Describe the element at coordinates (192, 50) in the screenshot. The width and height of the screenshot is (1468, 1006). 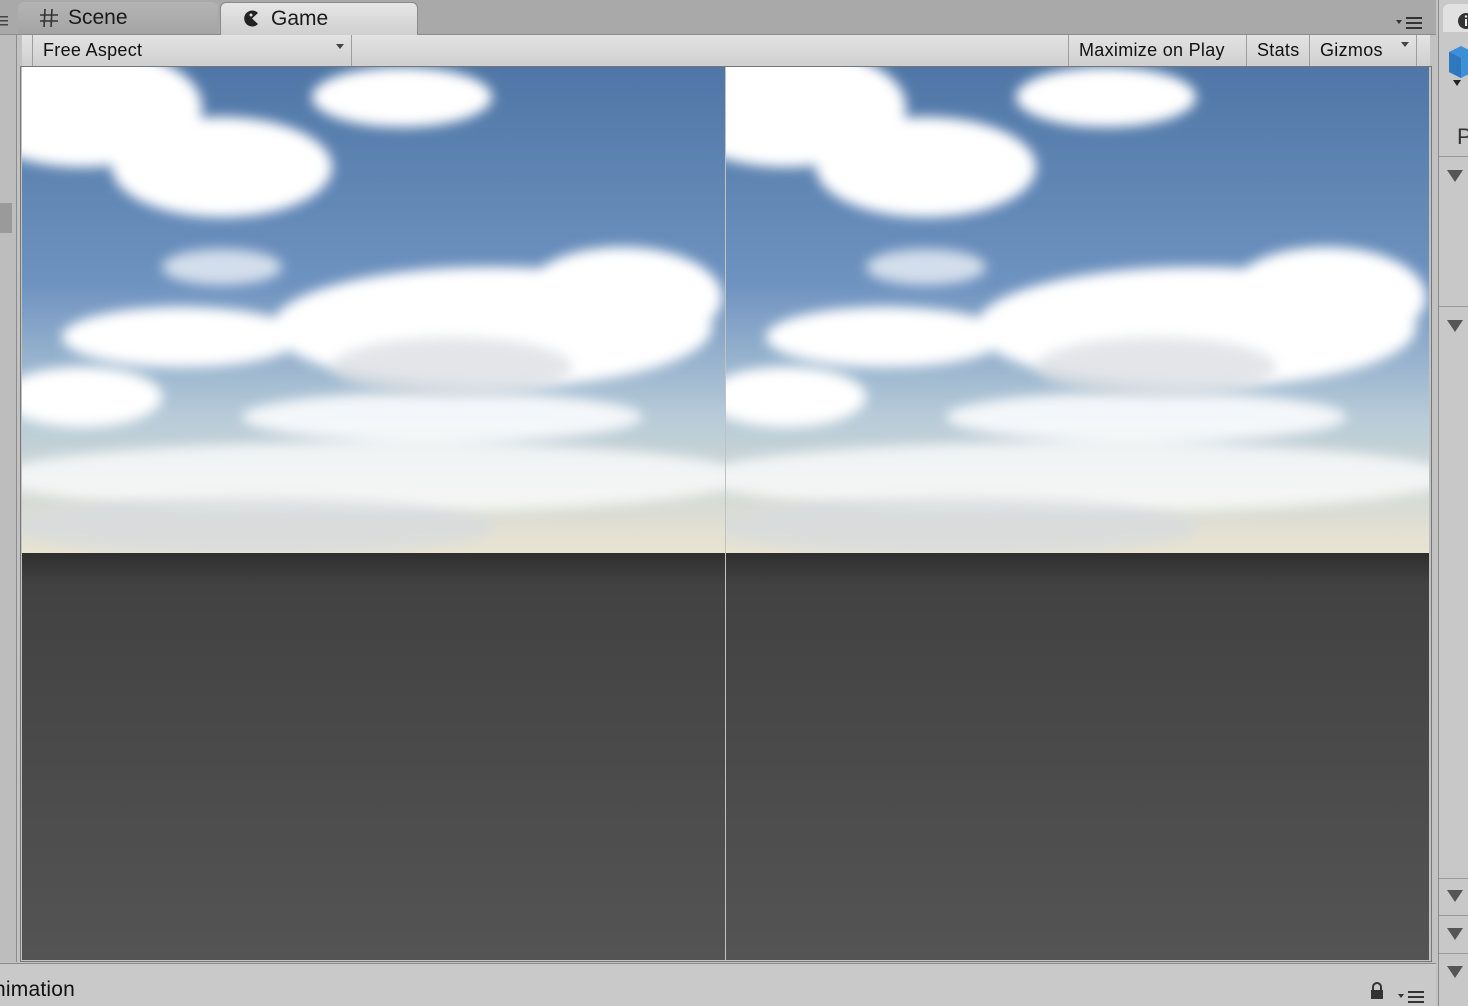
I see `aspect-ratio-dropdown: Free Aspect` at that location.